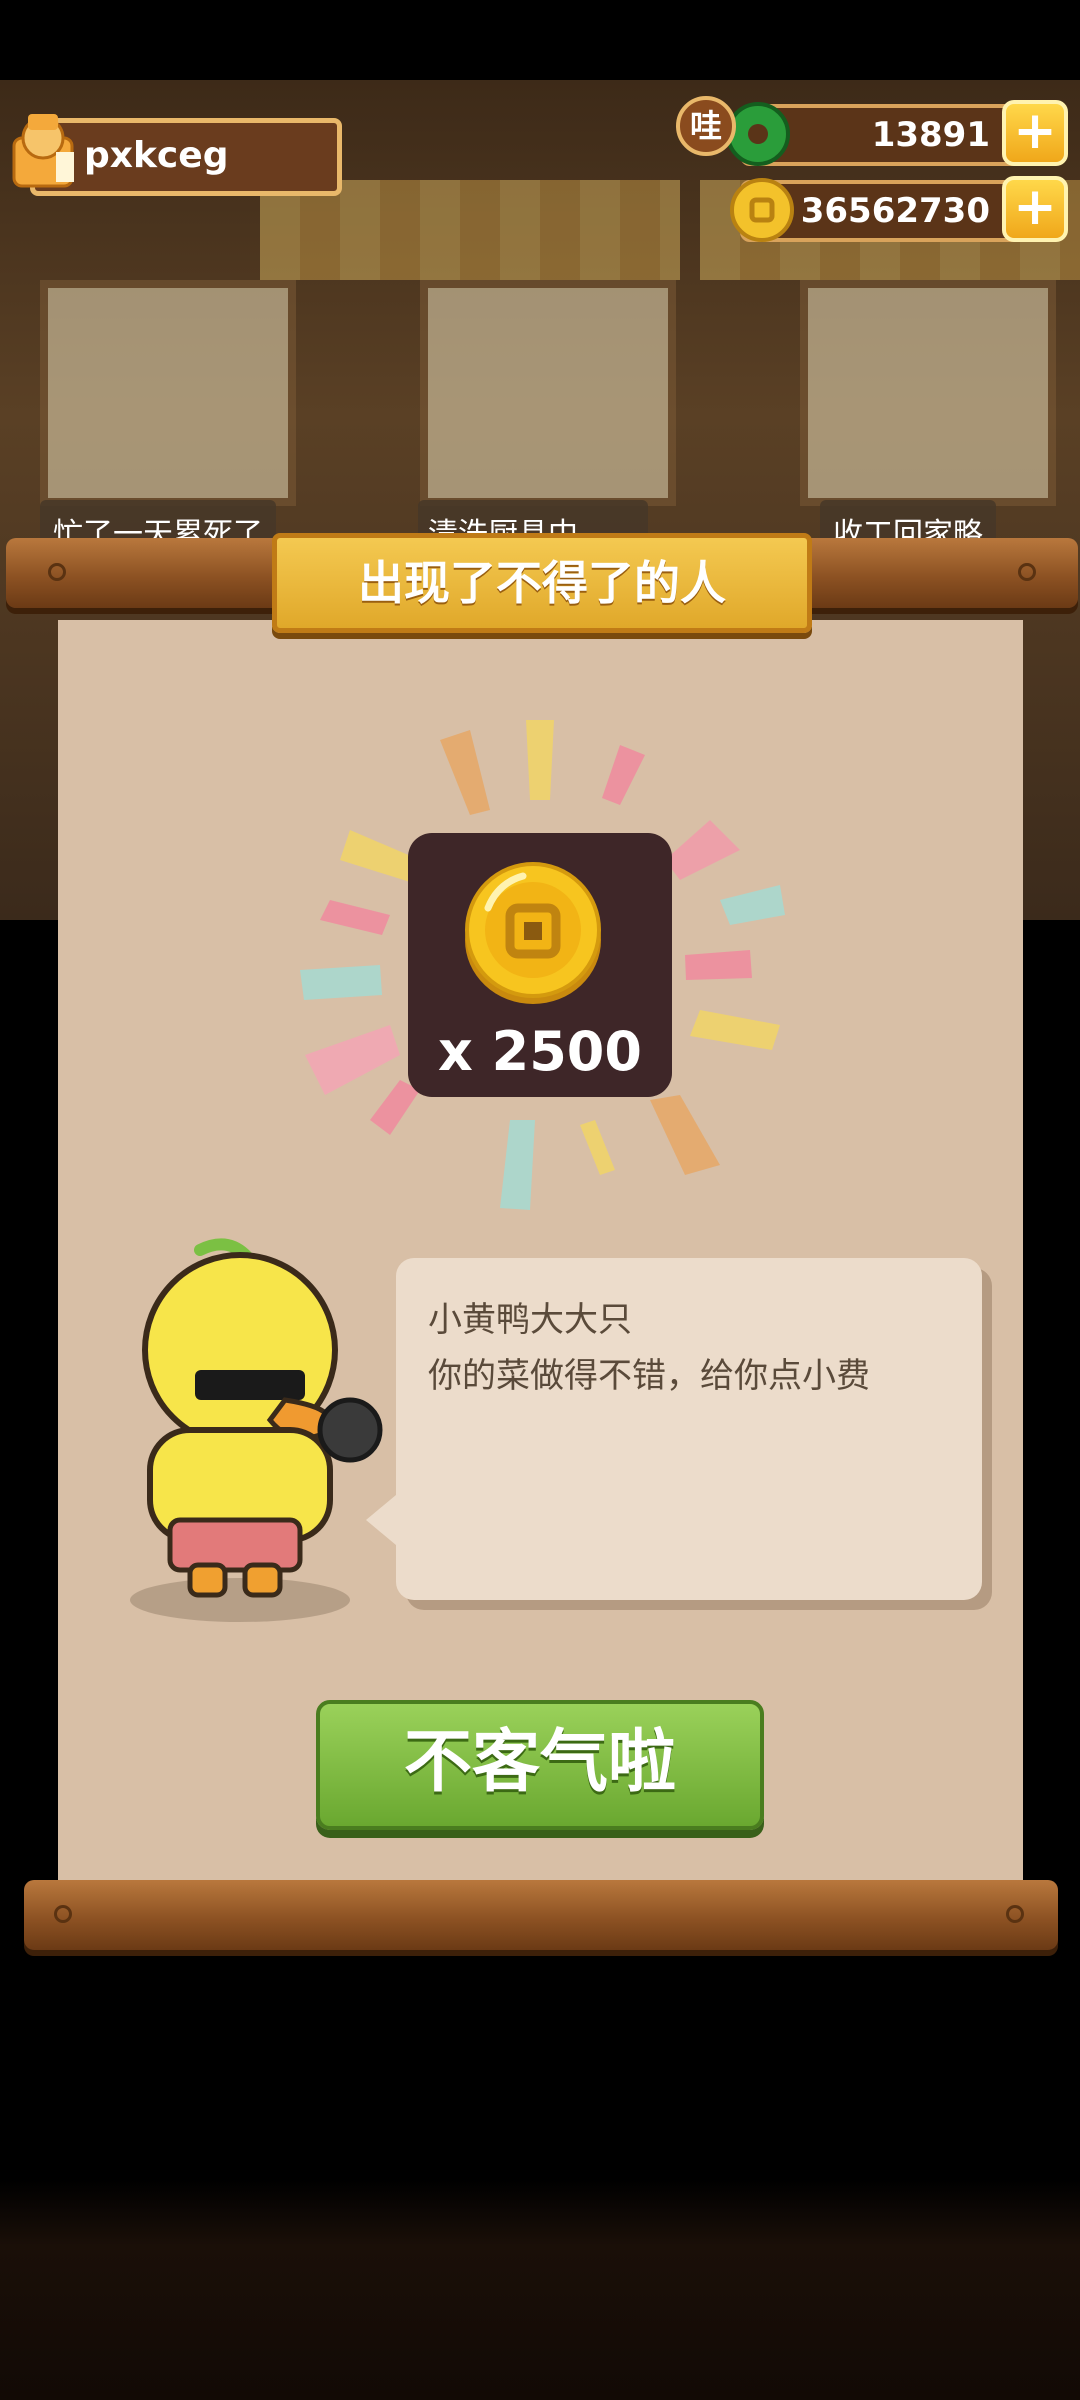 This screenshot has width=1080, height=2400. Describe the element at coordinates (762, 210) in the screenshot. I see `coin-icon` at that location.